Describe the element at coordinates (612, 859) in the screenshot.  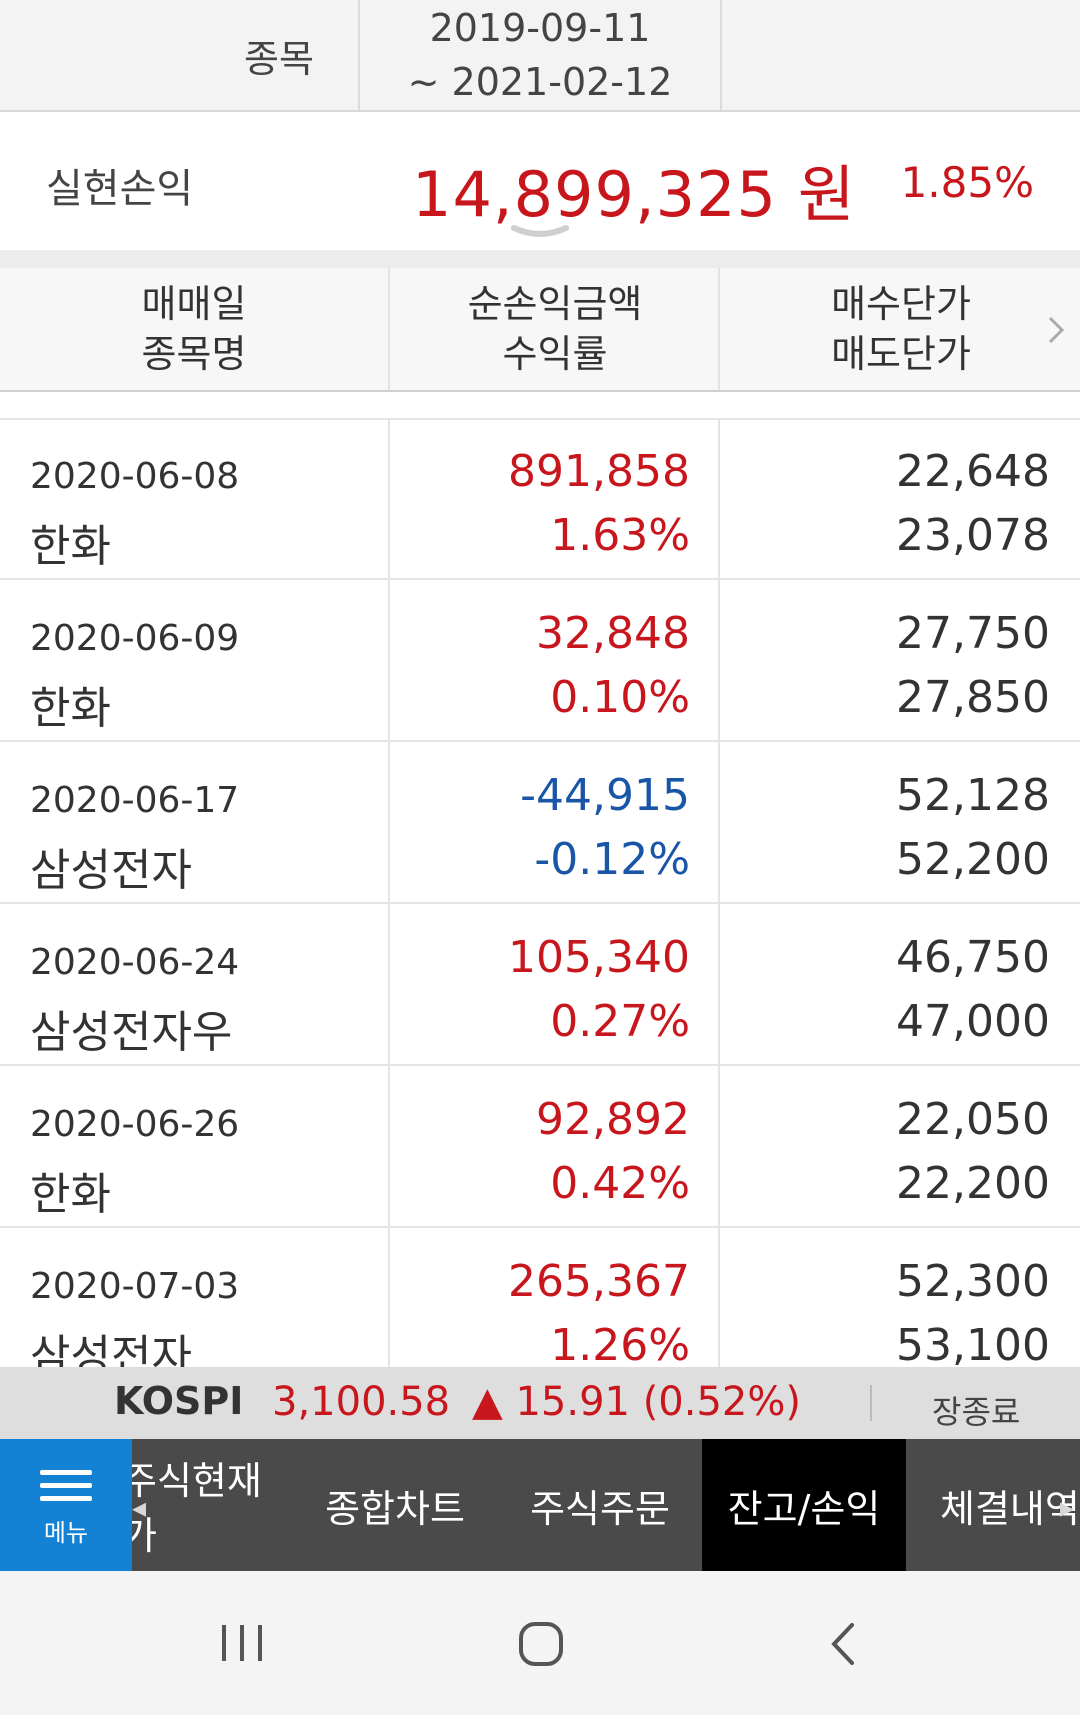
I see `return-rate: -0.12%` at that location.